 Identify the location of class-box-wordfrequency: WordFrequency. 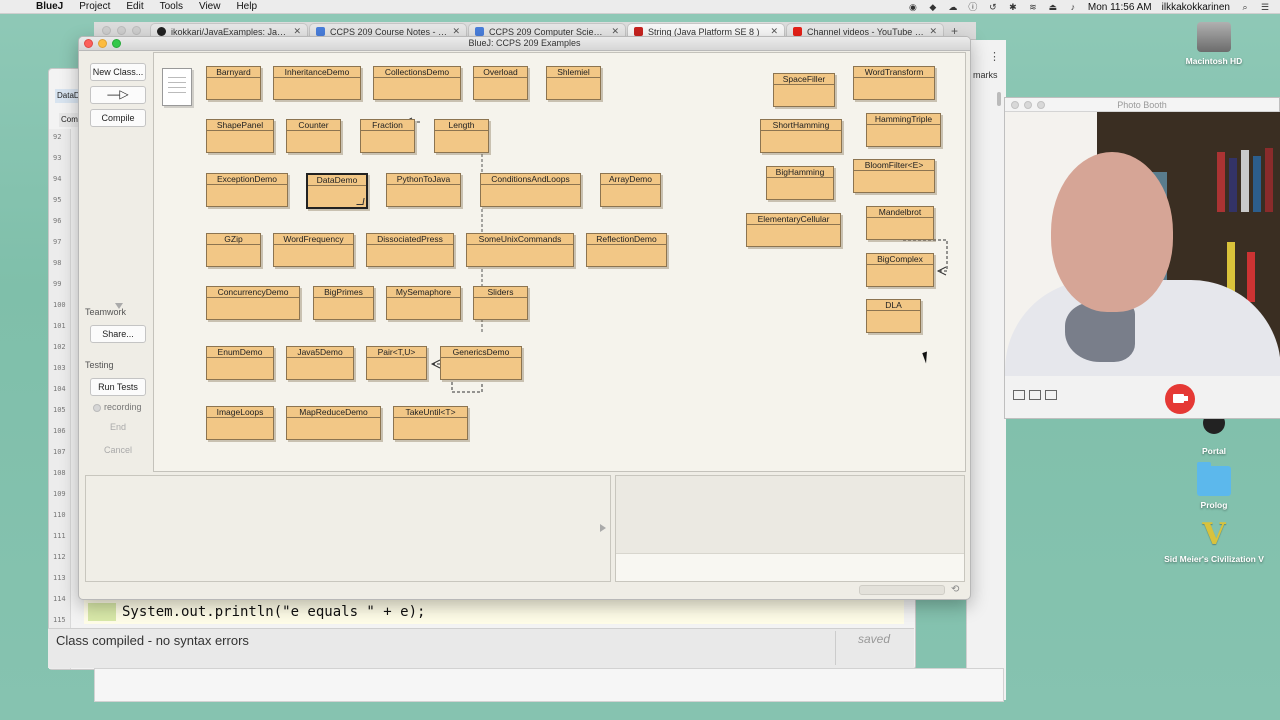
(313, 250).